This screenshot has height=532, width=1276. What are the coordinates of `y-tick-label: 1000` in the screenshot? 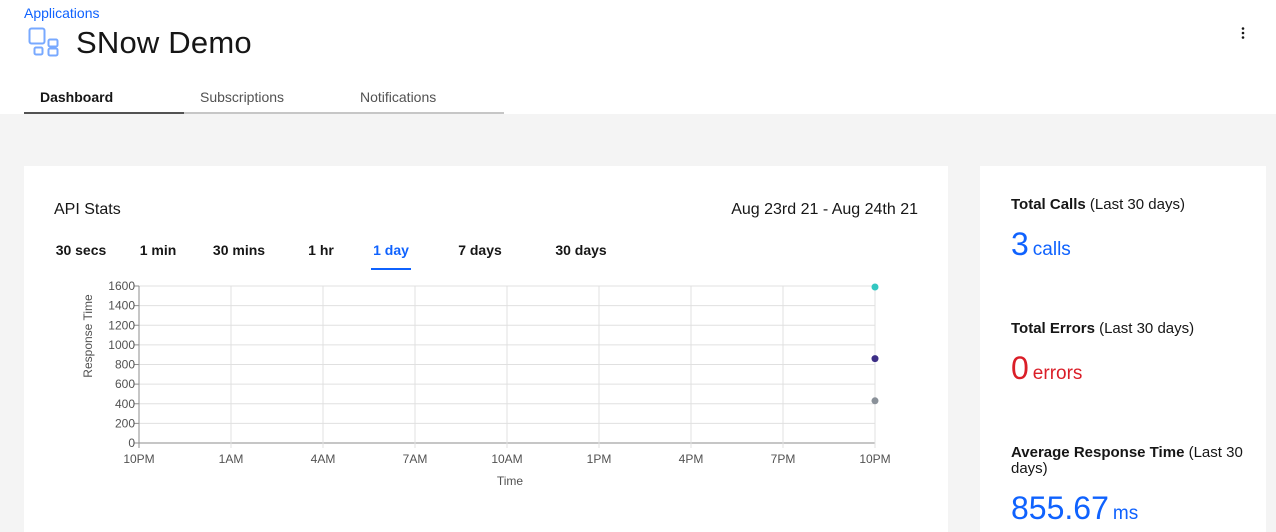 It's located at (121, 345).